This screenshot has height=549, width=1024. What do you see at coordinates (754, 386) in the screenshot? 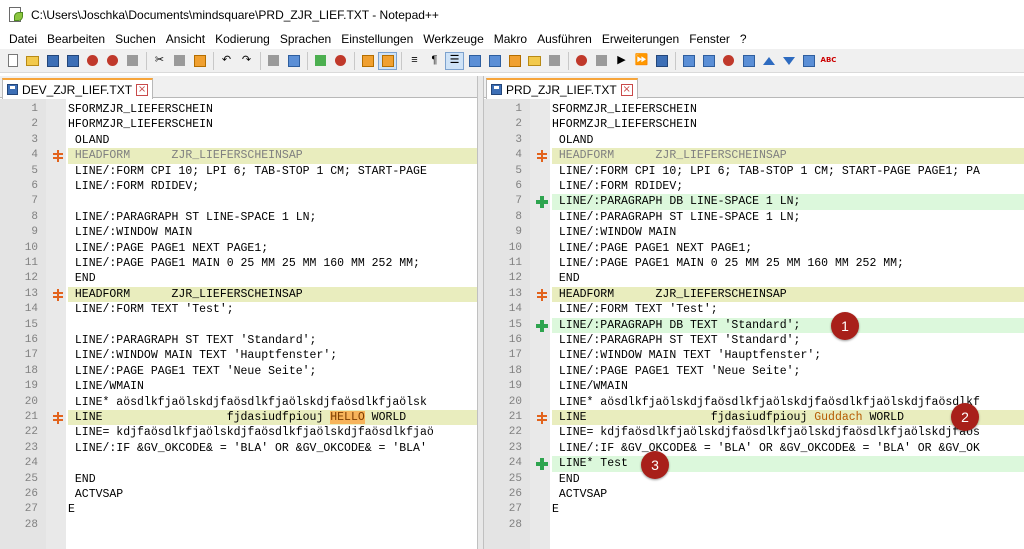
I see `editor-line: 19 LINE/WMAIN` at bounding box center [754, 386].